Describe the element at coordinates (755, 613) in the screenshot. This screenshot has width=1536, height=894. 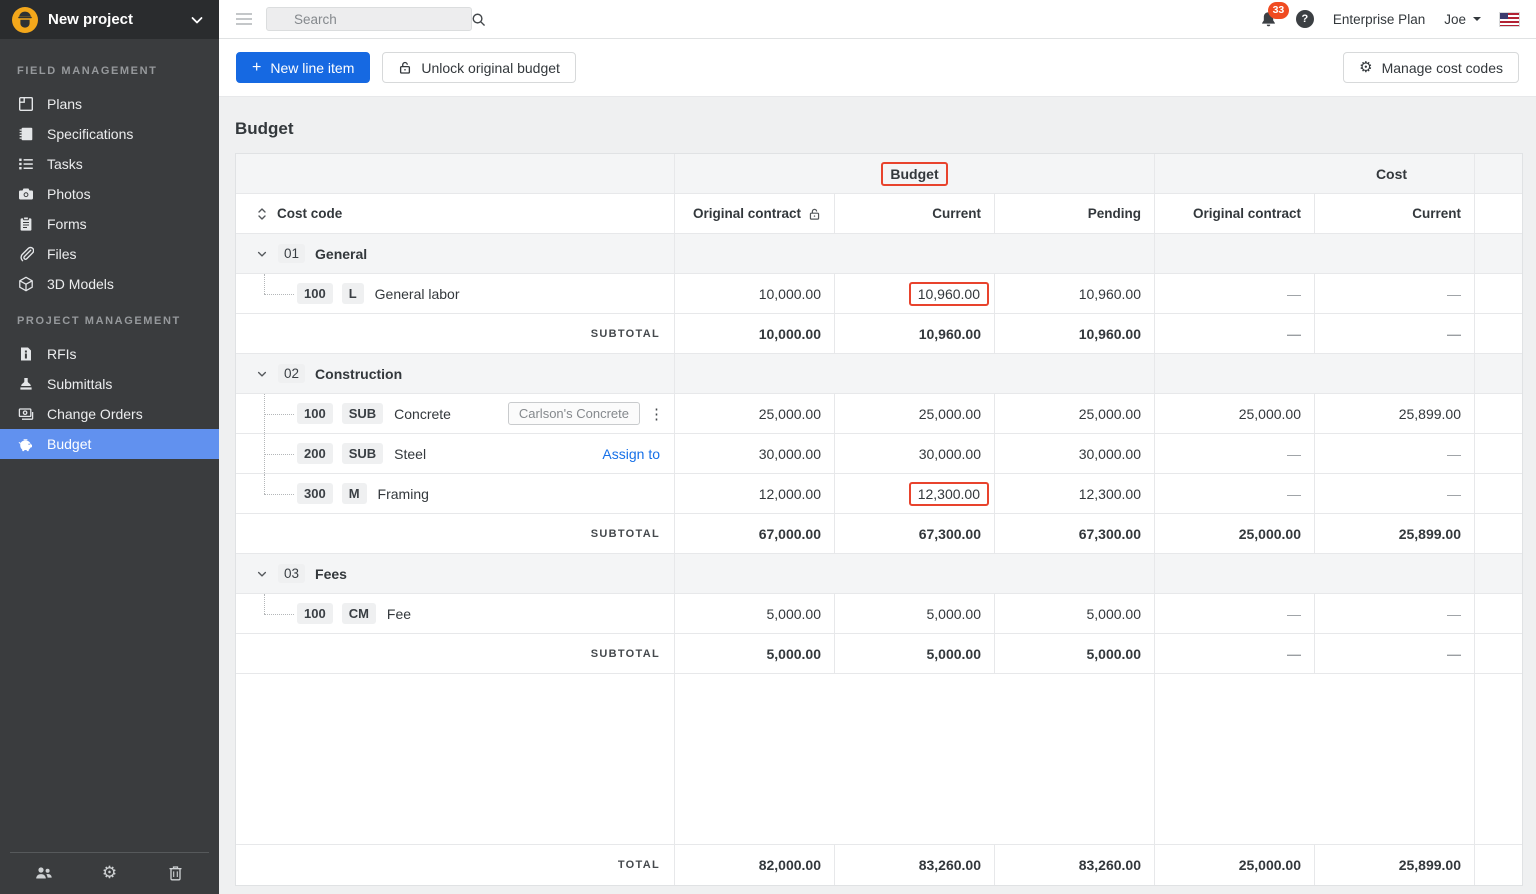
I see `cell-budget-original: 5,000.00` at that location.